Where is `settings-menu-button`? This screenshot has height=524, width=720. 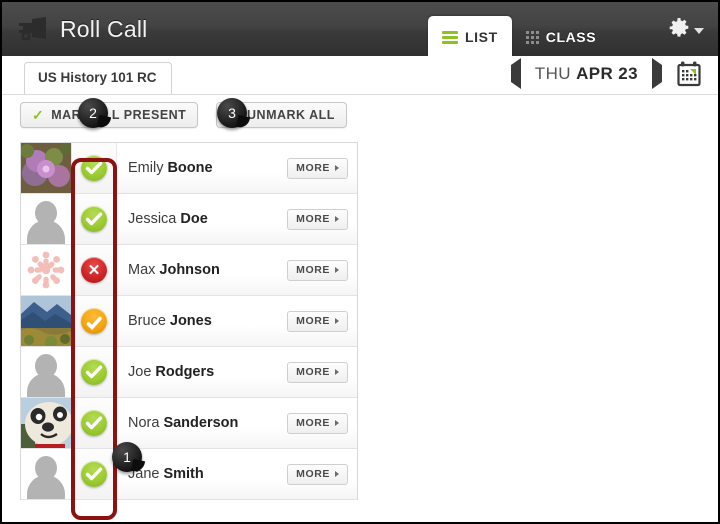
settings-menu-button is located at coordinates (686, 30).